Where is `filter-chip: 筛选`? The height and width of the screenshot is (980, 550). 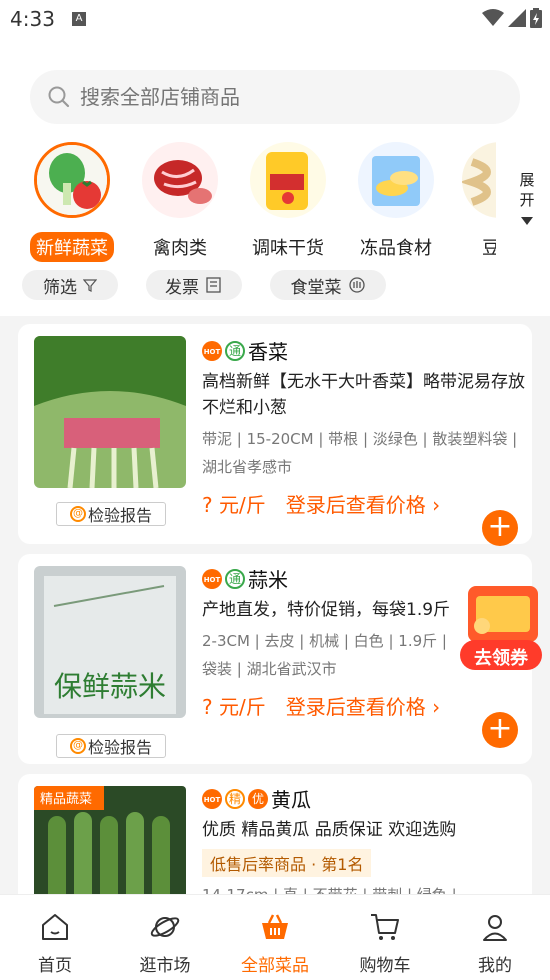
filter-chip: 筛选 is located at coordinates (70, 285).